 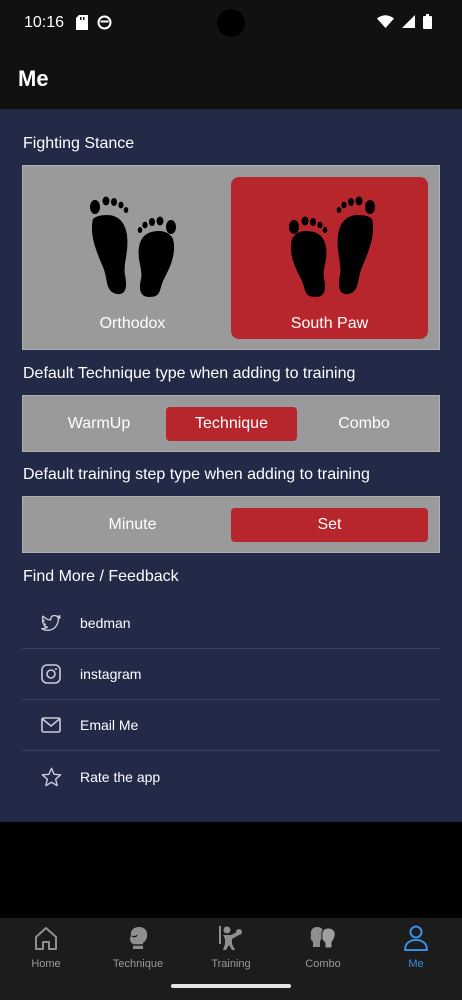 What do you see at coordinates (416, 938) in the screenshot?
I see `person-icon` at bounding box center [416, 938].